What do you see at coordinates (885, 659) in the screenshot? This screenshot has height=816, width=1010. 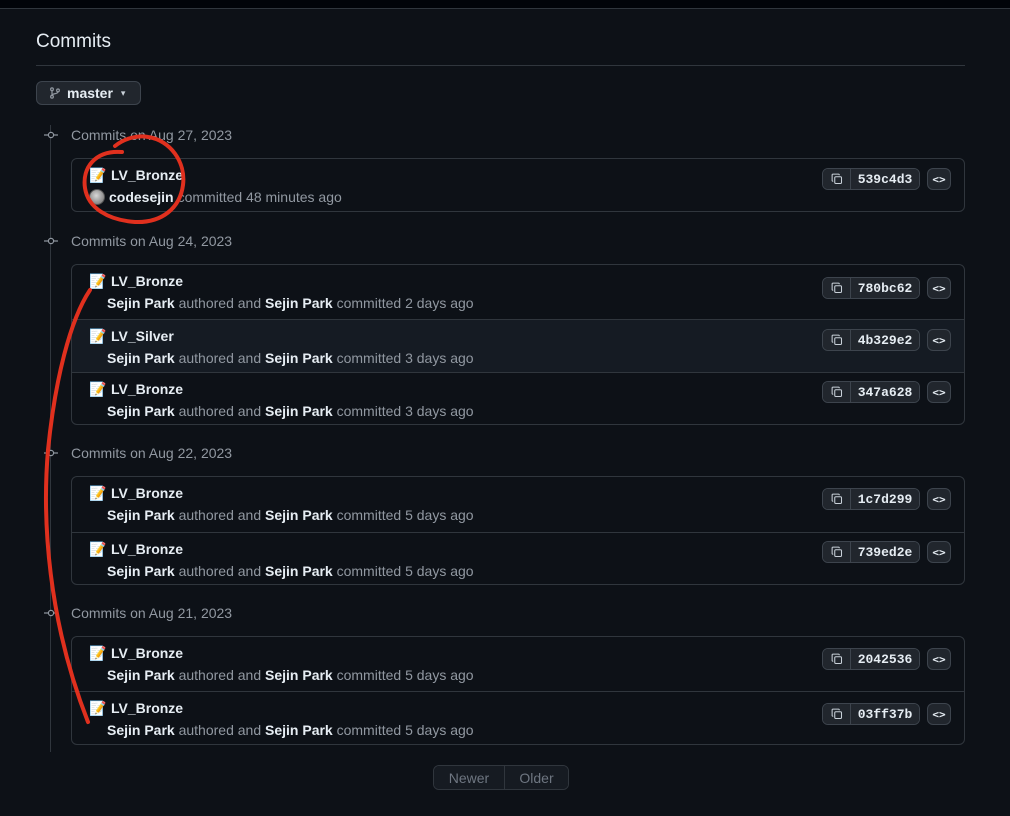 I see `commit-sha-link: 2042536` at bounding box center [885, 659].